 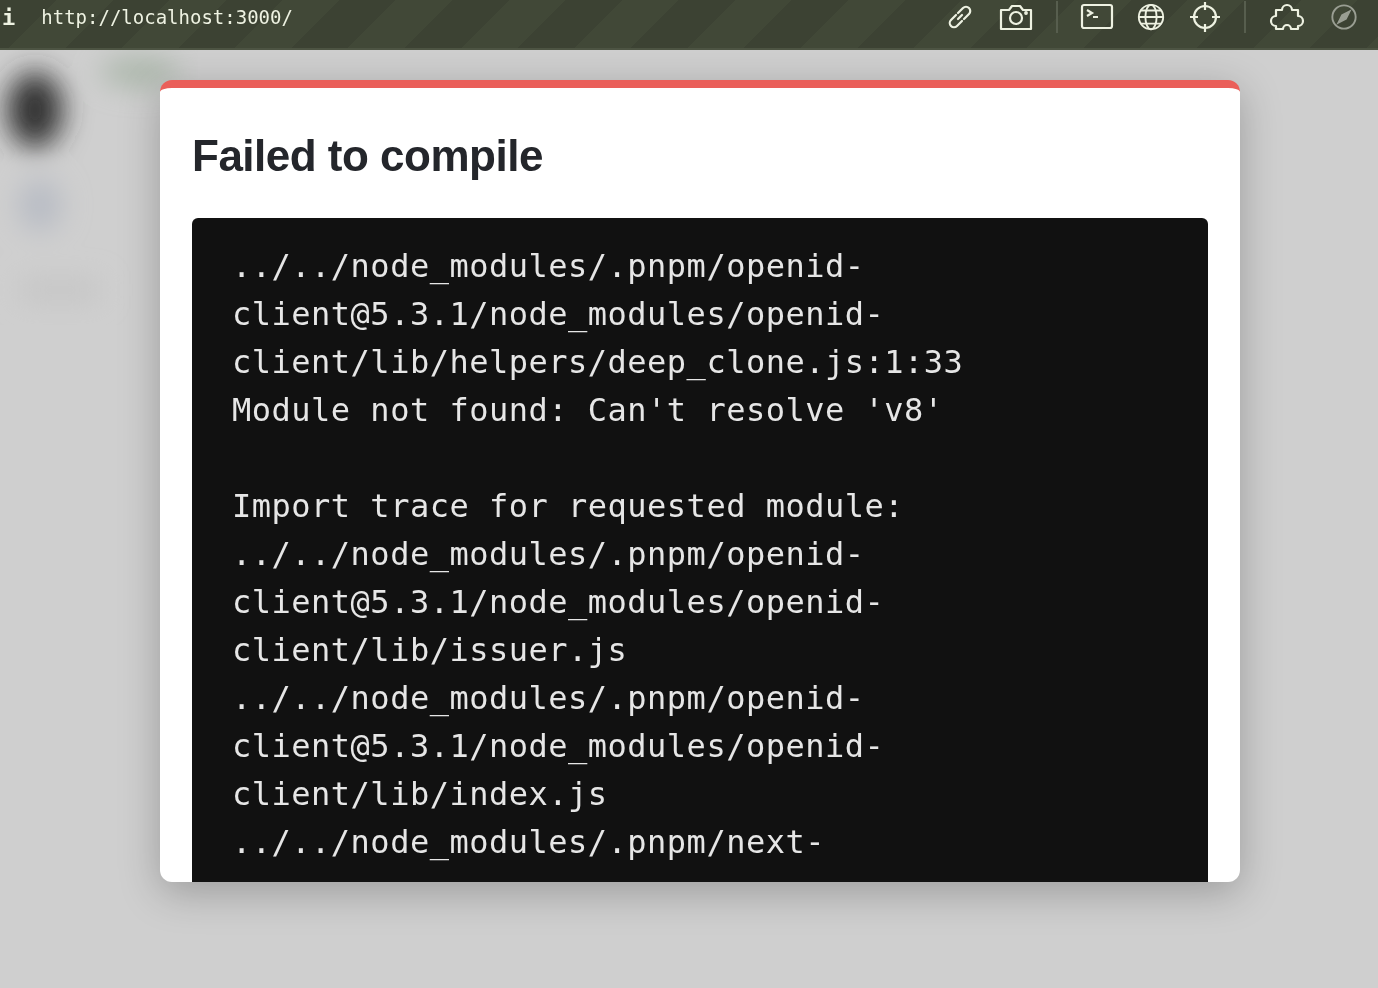 What do you see at coordinates (430, 650) in the screenshot?
I see `code-line: client/lib/issuer.js` at bounding box center [430, 650].